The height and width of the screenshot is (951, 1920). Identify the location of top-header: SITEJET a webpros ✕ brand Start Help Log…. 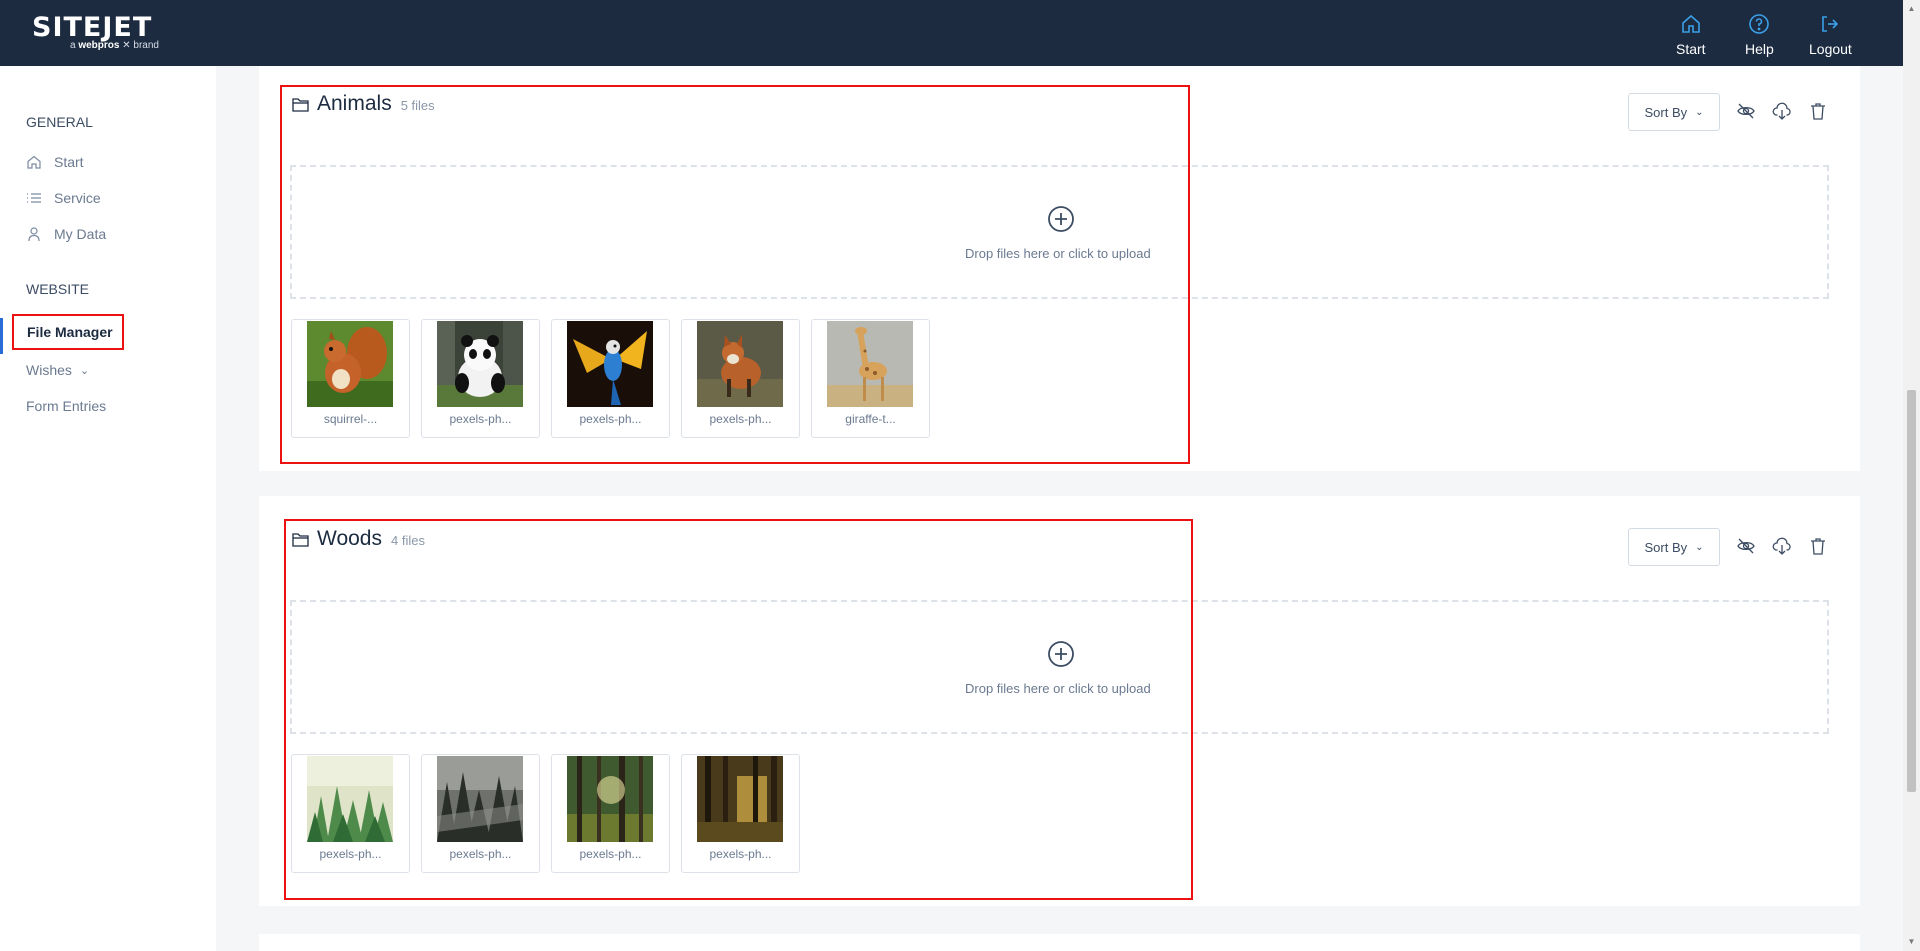
(951, 33).